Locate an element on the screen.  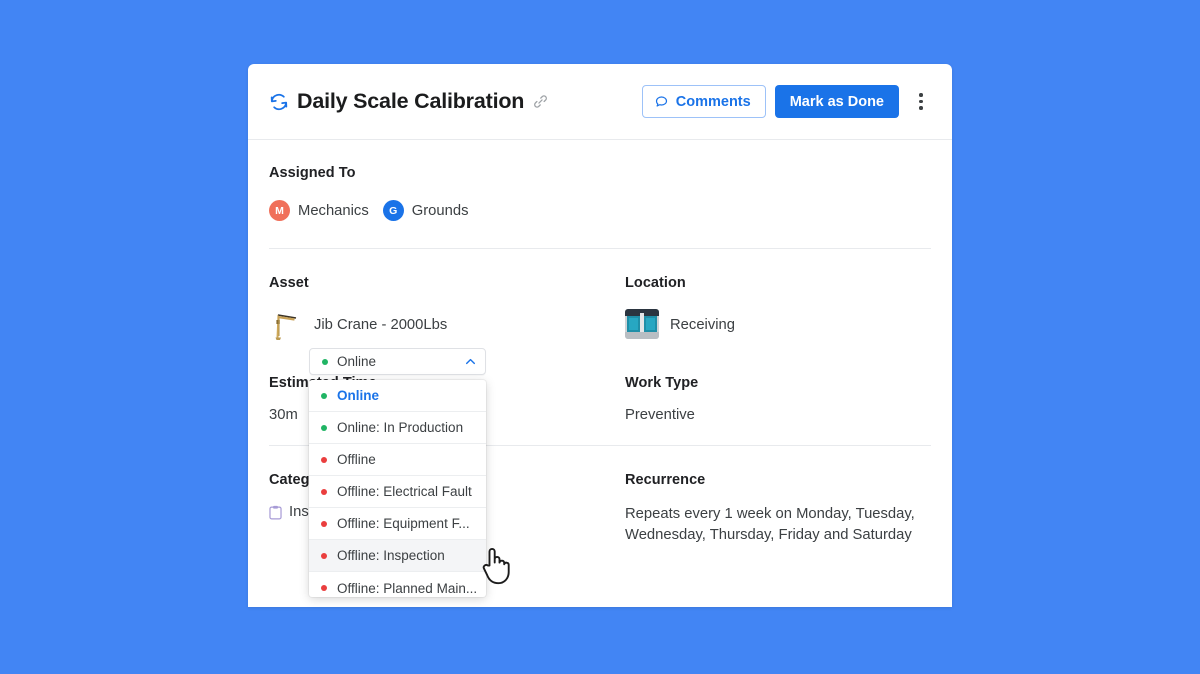
comments-button-label: Comments is located at coordinates (713, 101).